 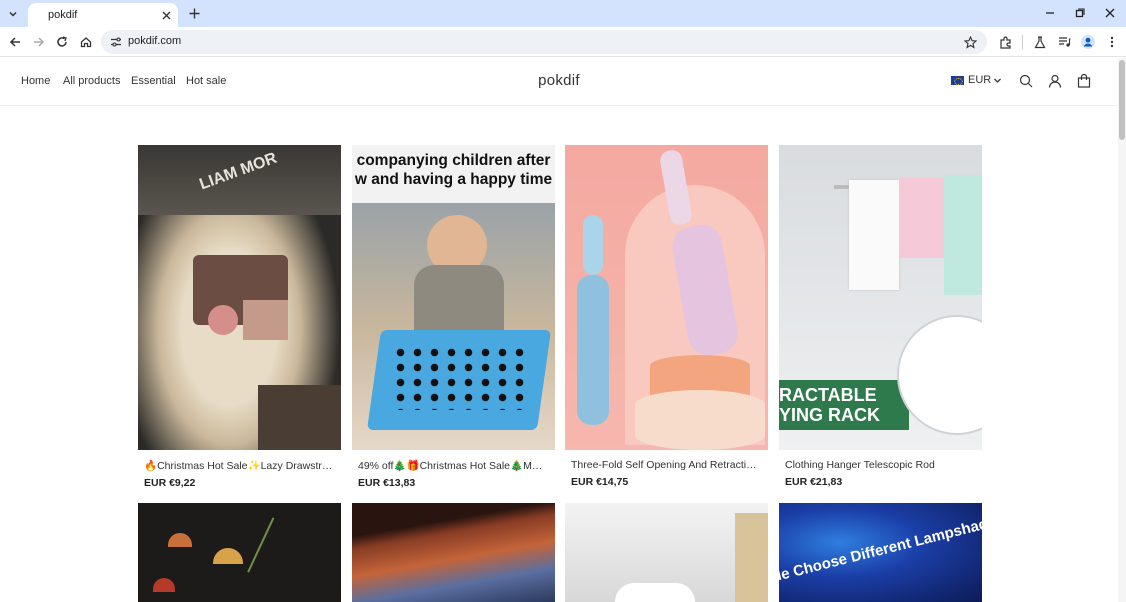 I want to click on currency-label: EUR, so click(x=980, y=80).